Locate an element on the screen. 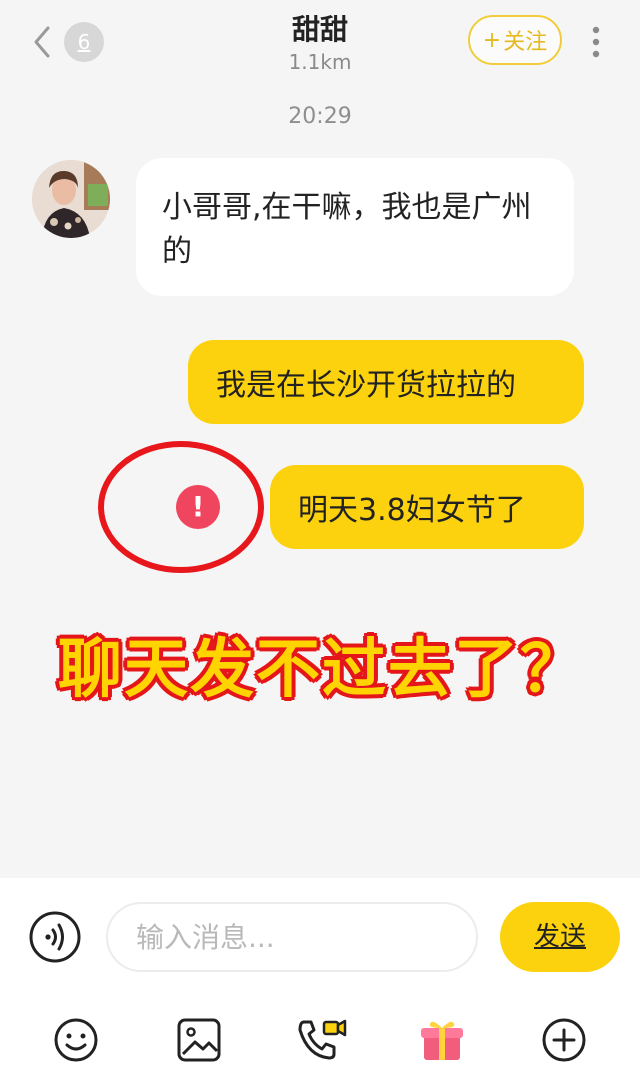 Image resolution: width=640 pixels, height=1077 pixels. message-timestamp: 20:29 is located at coordinates (320, 116).